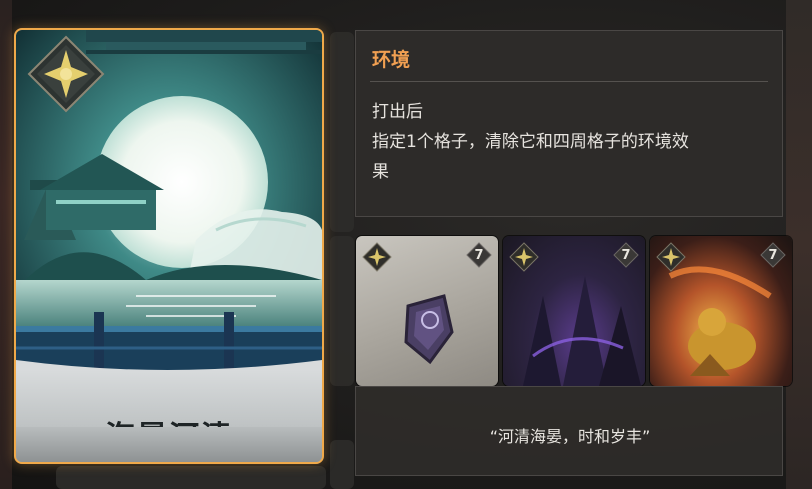  I want to click on flavor-text: “河清海晏，时和岁丰”, so click(570, 436).